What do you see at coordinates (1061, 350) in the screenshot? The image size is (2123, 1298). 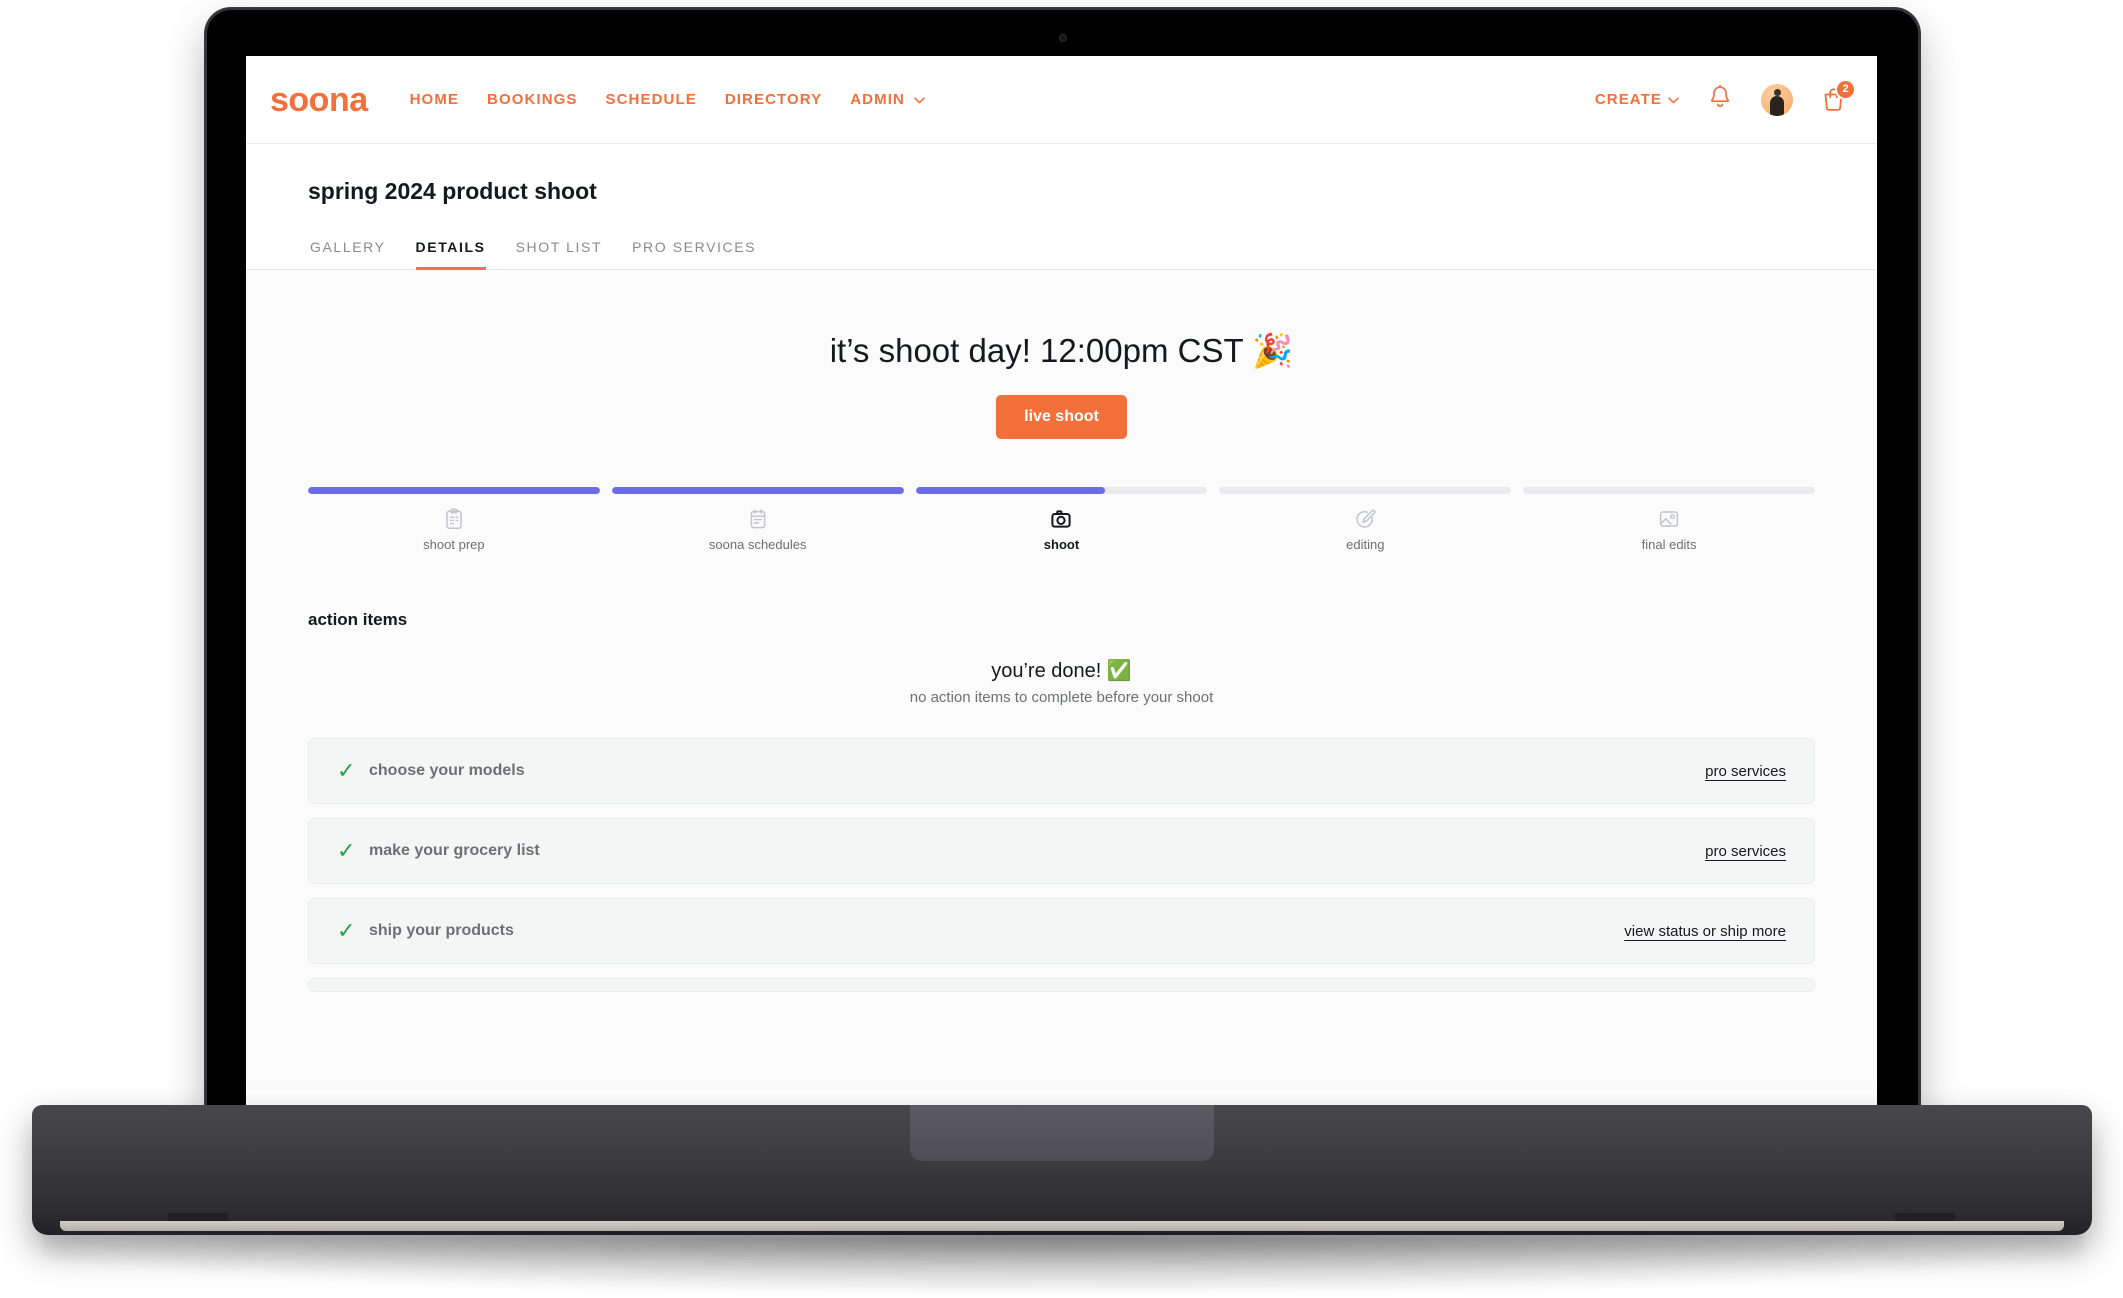 I see `shoot-day-title: it’s shoot day! 12:00pm CST 🎉` at bounding box center [1061, 350].